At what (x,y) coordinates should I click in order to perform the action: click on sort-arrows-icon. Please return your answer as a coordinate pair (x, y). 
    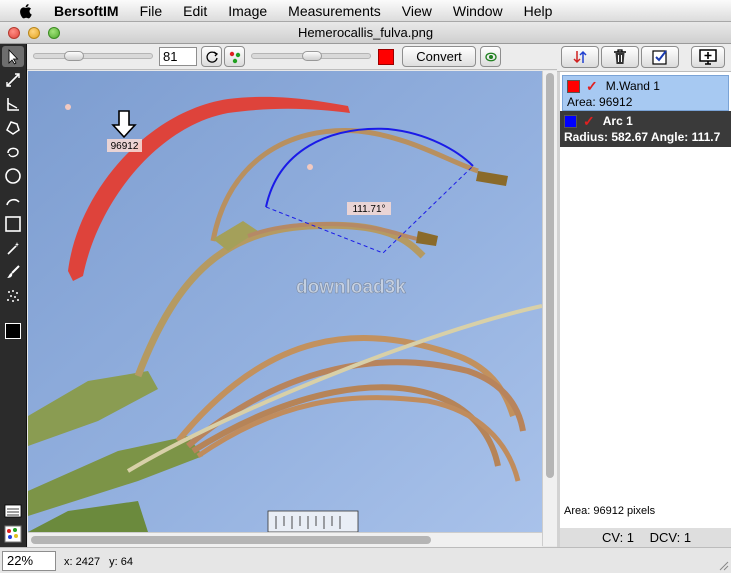
    Looking at the image, I should click on (580, 57).